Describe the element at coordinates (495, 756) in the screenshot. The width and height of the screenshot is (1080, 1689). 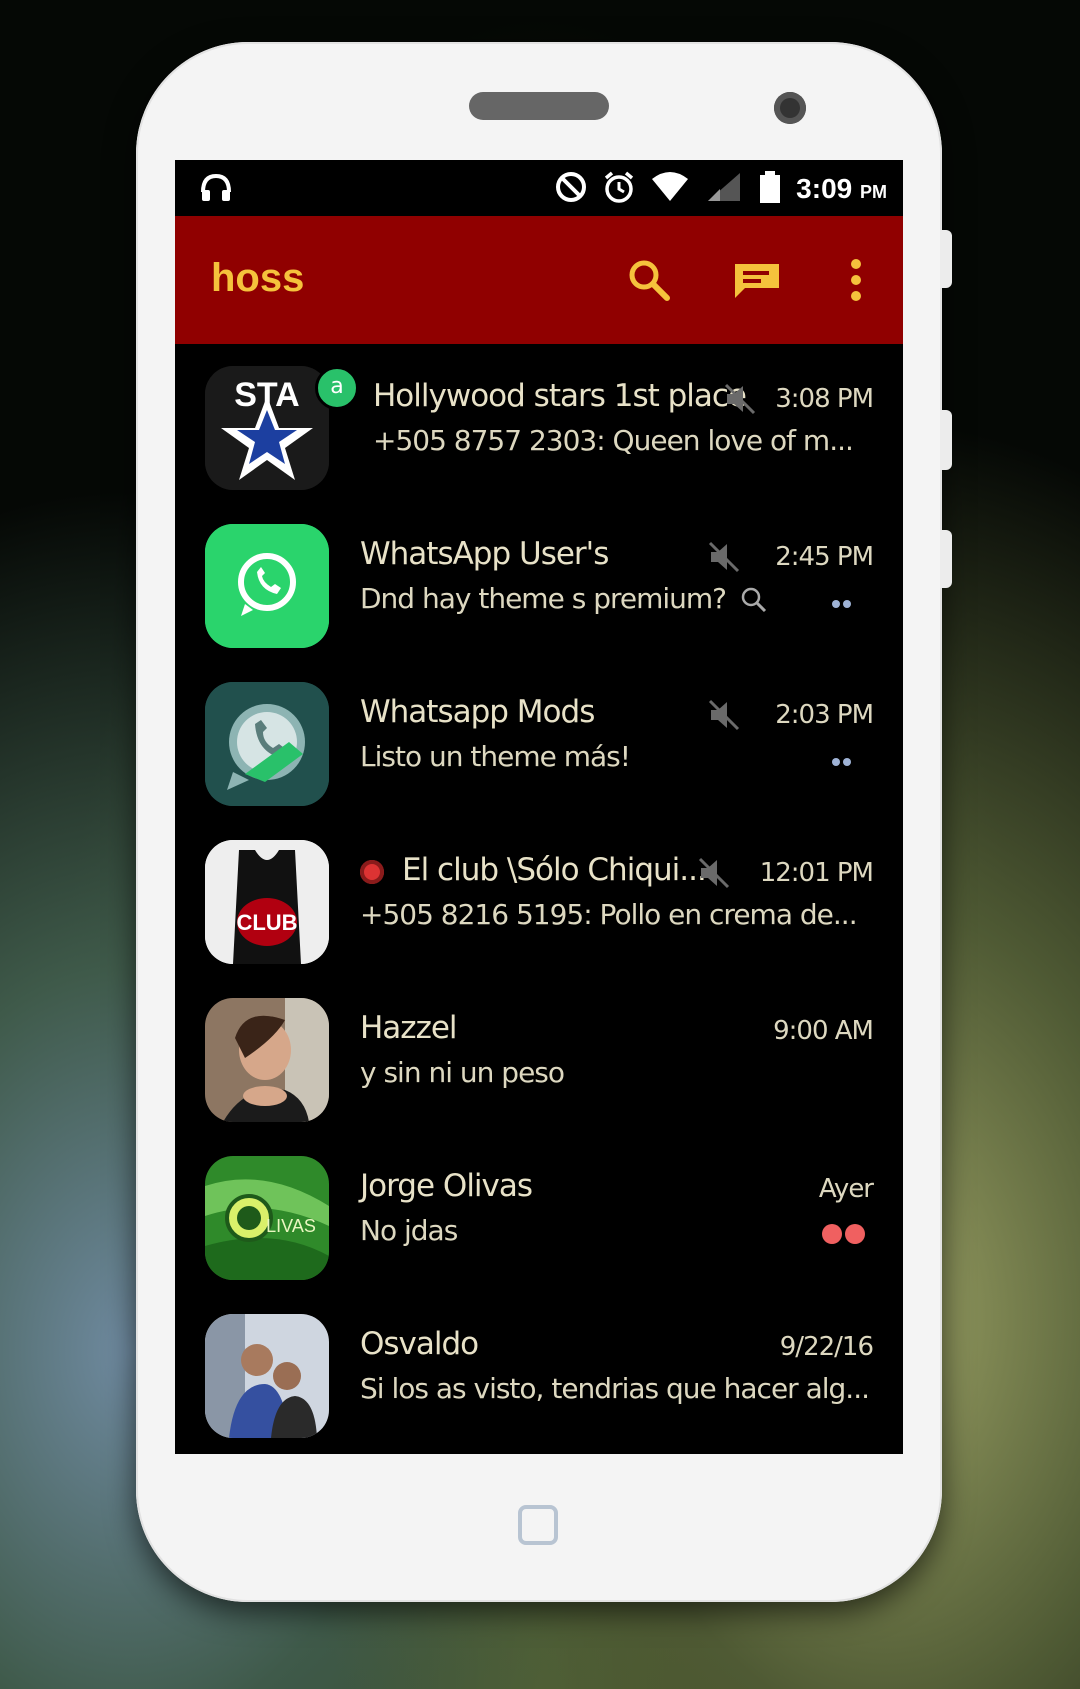
I see `chat-last-message: Listo un theme más!` at that location.